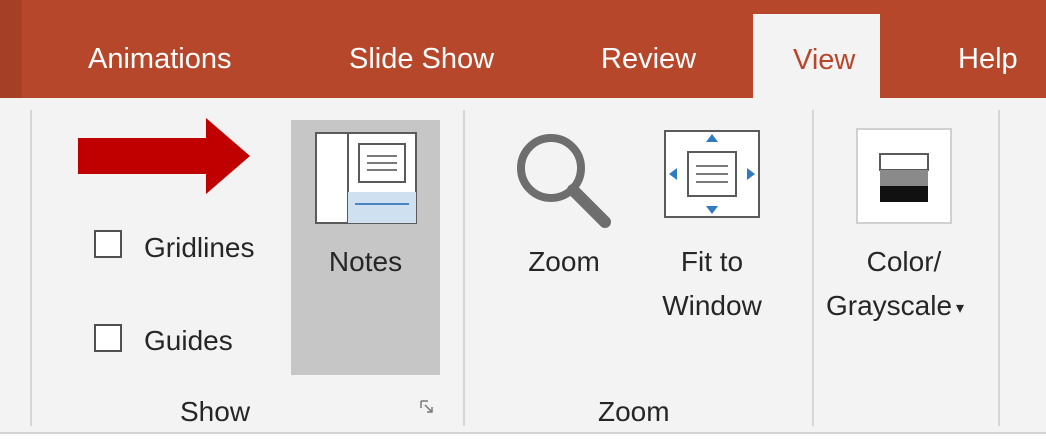 This screenshot has height=446, width=1046. Describe the element at coordinates (564, 262) in the screenshot. I see `zoom-button-label: Zoom` at that location.